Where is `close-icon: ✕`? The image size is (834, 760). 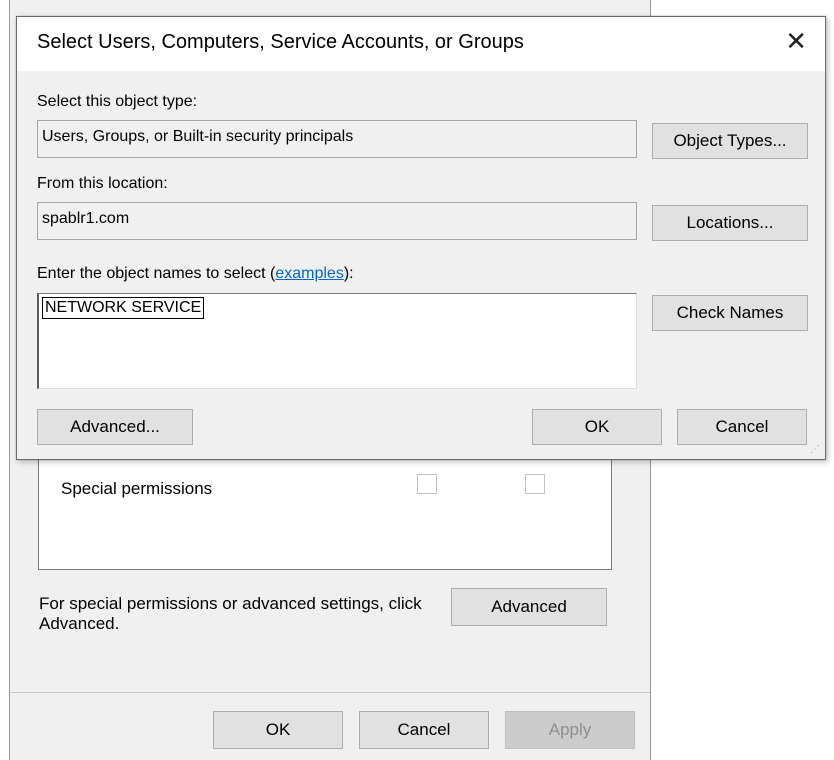
close-icon: ✕ is located at coordinates (796, 41).